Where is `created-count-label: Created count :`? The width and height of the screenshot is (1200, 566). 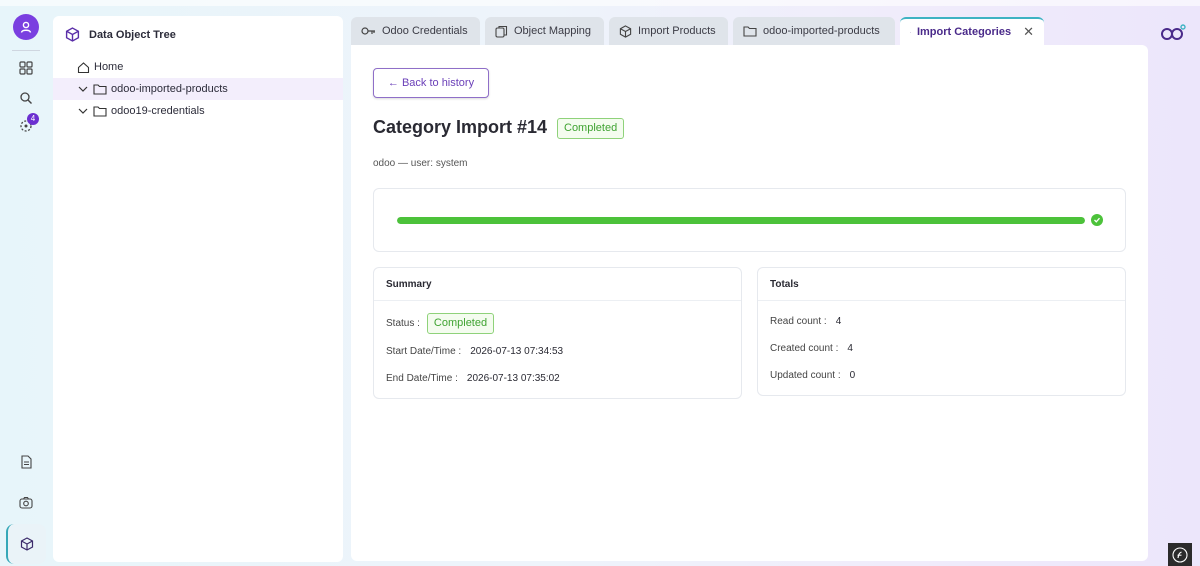
created-count-label: Created count : is located at coordinates (804, 348).